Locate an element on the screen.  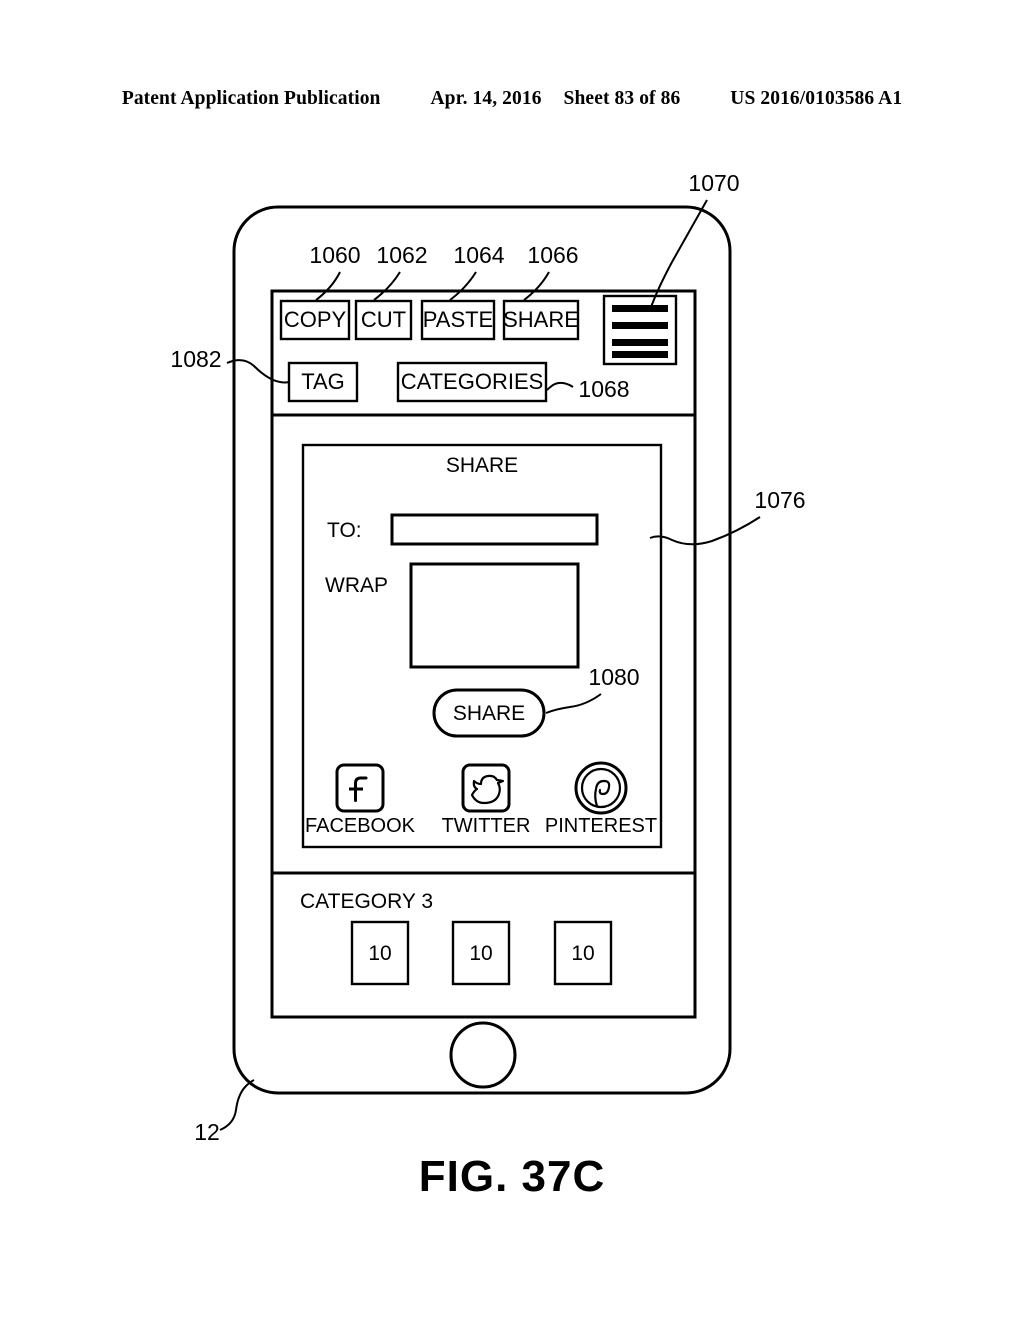
share-submit-button: SHARE is located at coordinates (489, 713).